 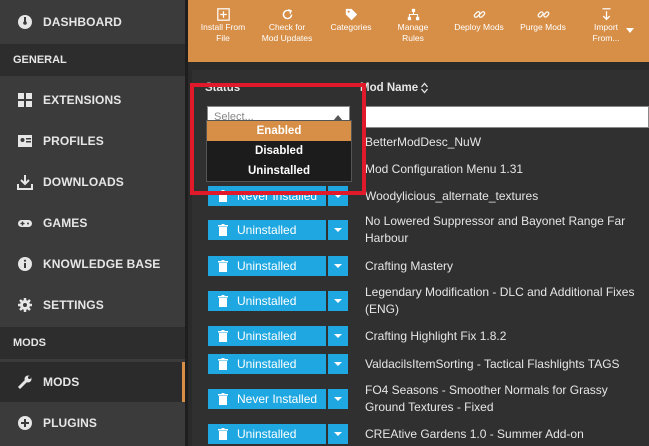 What do you see at coordinates (102, 264) in the screenshot?
I see `sidebar-item-label: KNOWLEDGE BASE` at bounding box center [102, 264].